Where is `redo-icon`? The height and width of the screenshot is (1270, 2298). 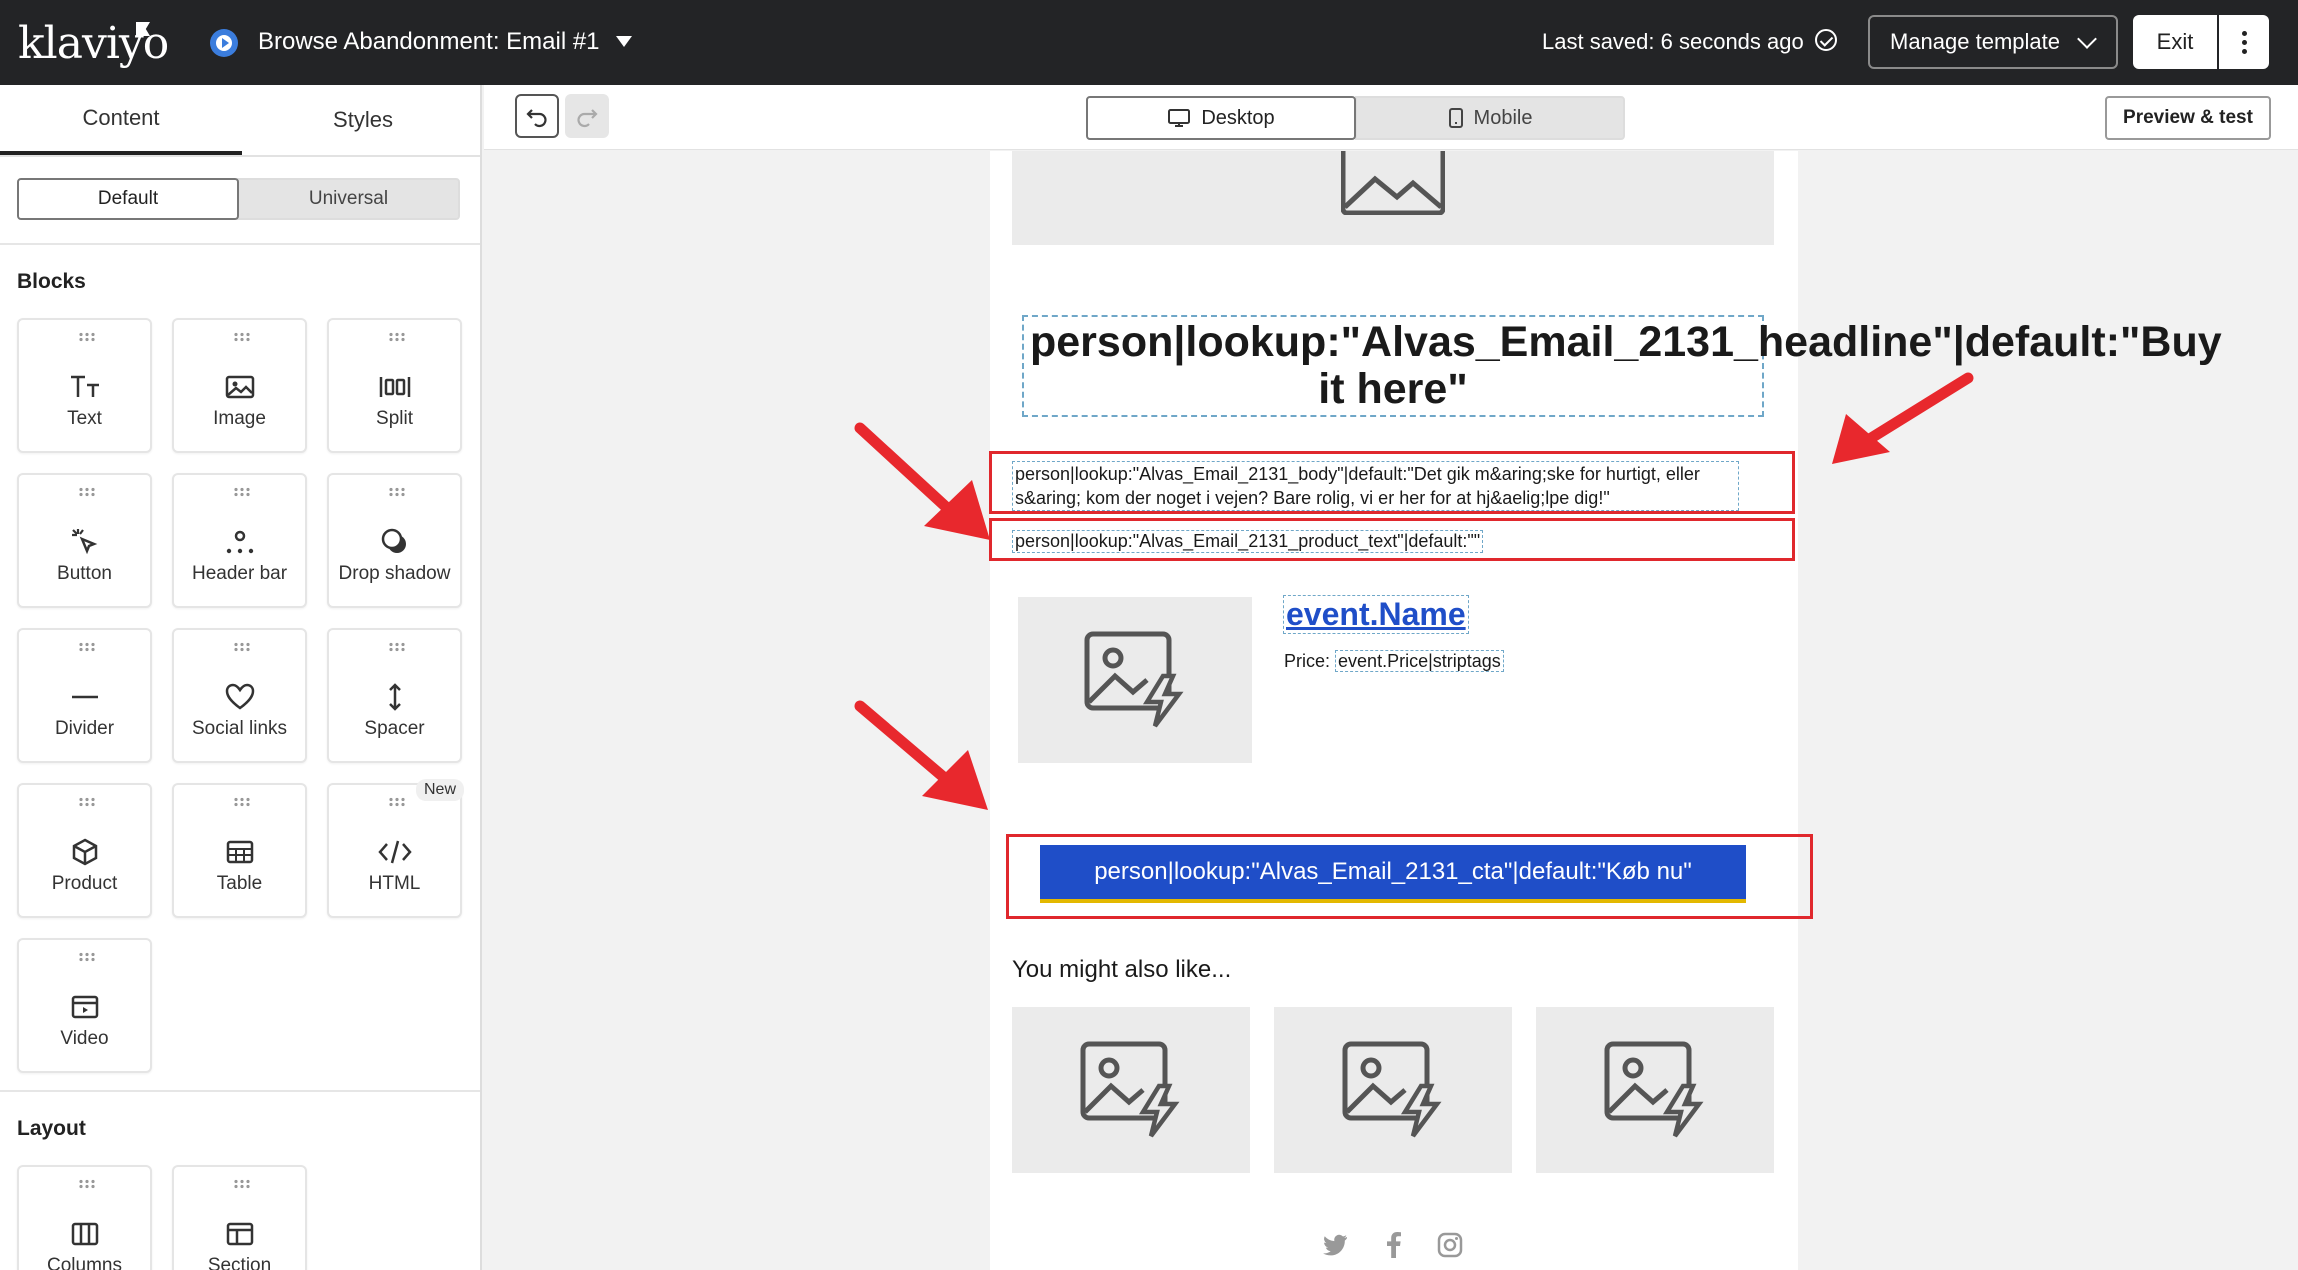 redo-icon is located at coordinates (587, 118).